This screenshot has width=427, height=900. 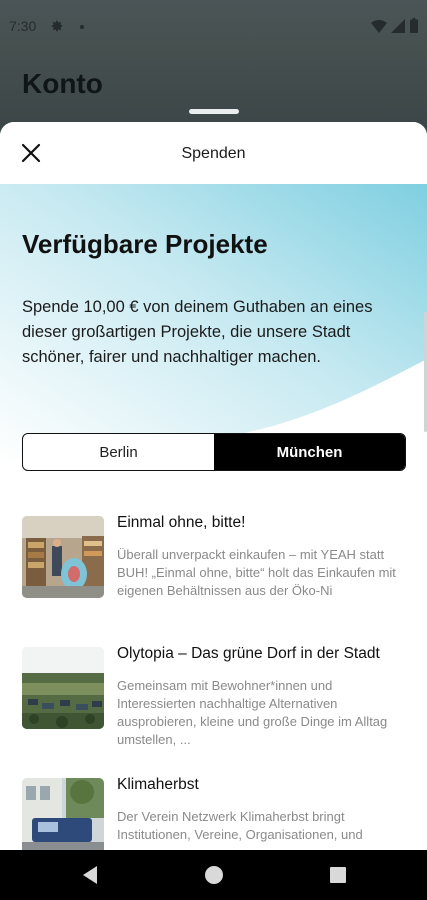 I want to click on status-time: 7:30, so click(x=23, y=26).